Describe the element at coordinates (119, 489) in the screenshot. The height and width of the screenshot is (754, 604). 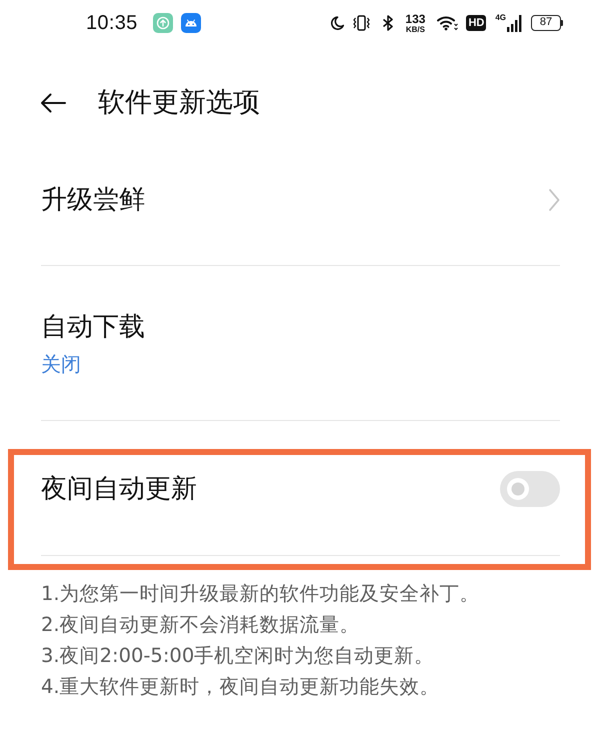
I see `setting-title: 夜间自动更新` at that location.